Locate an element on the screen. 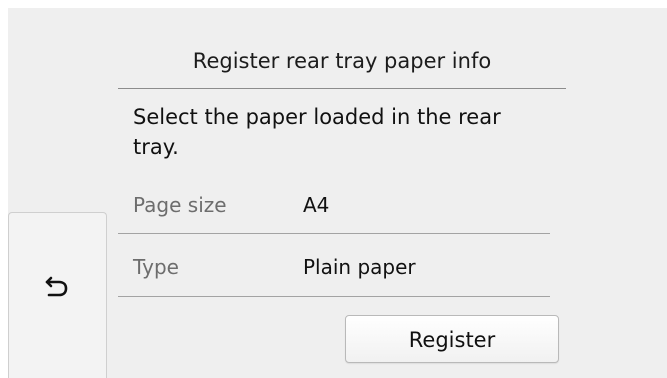  register-button: Register is located at coordinates (452, 339).